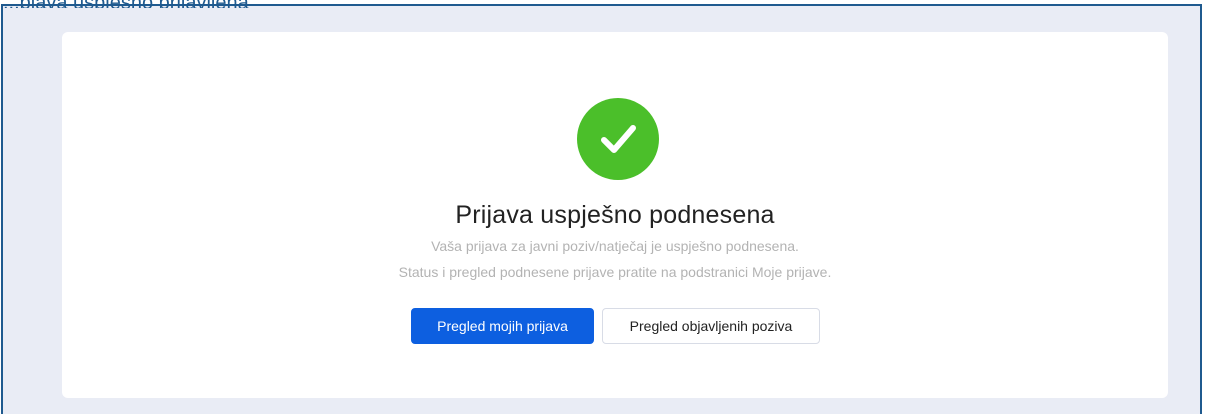 Image resolution: width=1206 pixels, height=414 pixels. I want to click on view-my-applications-button: Pregled mojih prijava, so click(502, 326).